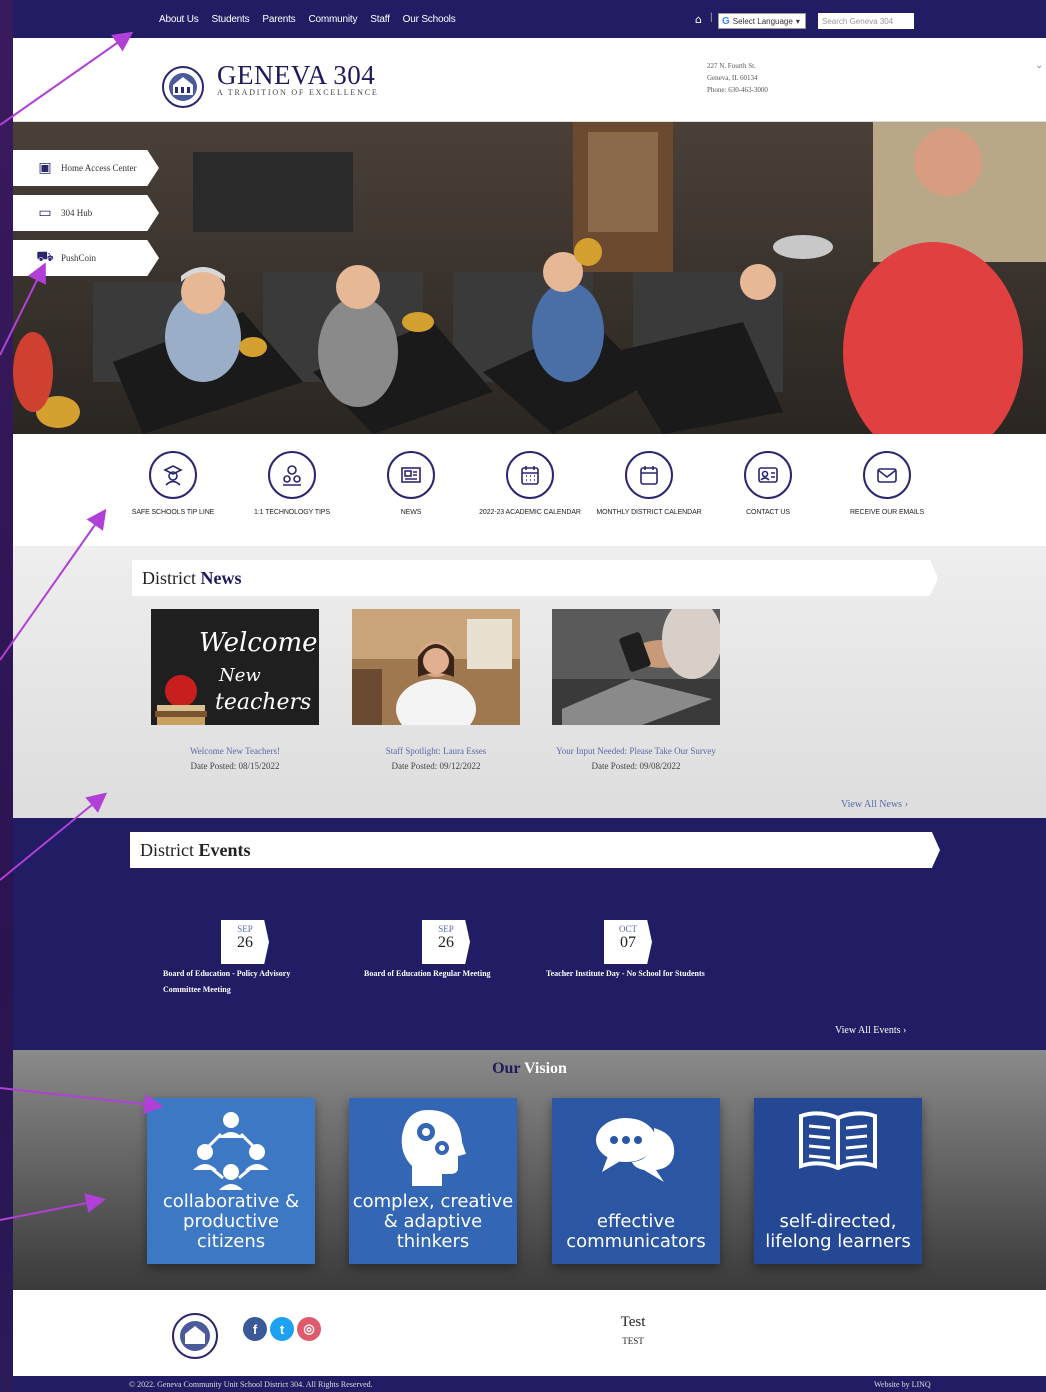 This screenshot has height=1392, width=1046. What do you see at coordinates (436, 751) in the screenshot?
I see `news-title: Staff Spotlight: Laura Esses` at bounding box center [436, 751].